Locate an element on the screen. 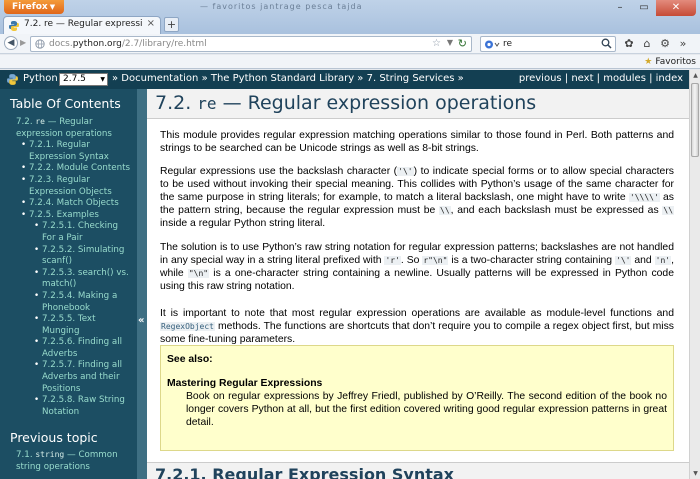  collapse-chevron-icon: « is located at coordinates (141, 320).